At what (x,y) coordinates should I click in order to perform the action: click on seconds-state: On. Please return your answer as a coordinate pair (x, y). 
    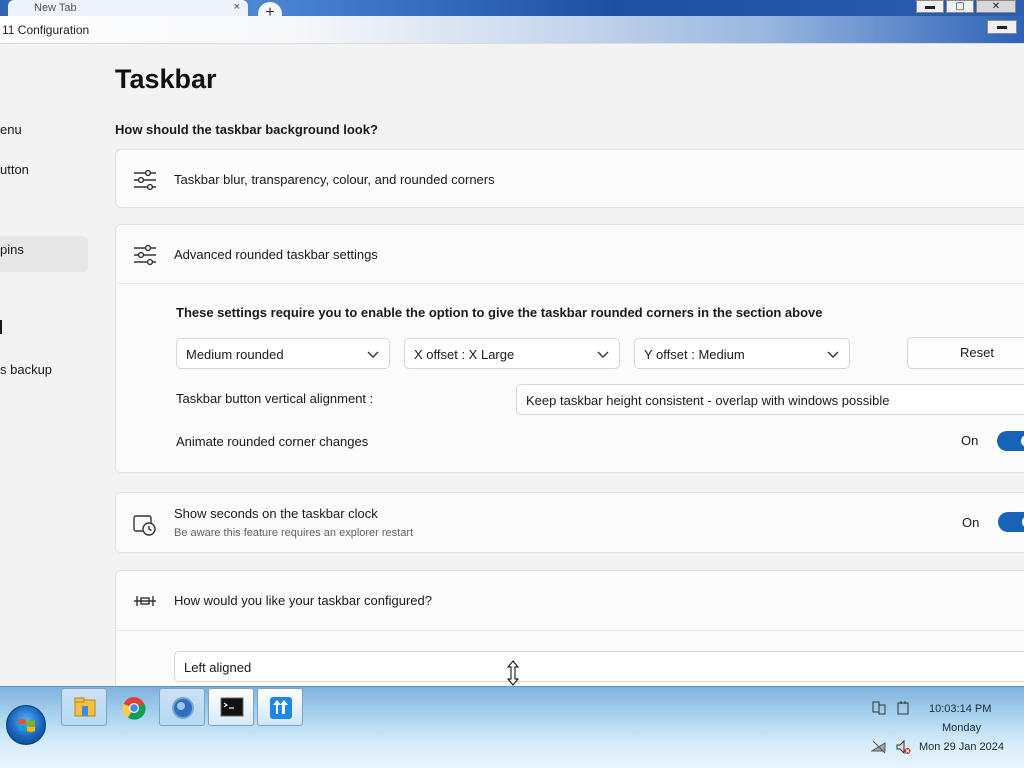
    Looking at the image, I should click on (971, 522).